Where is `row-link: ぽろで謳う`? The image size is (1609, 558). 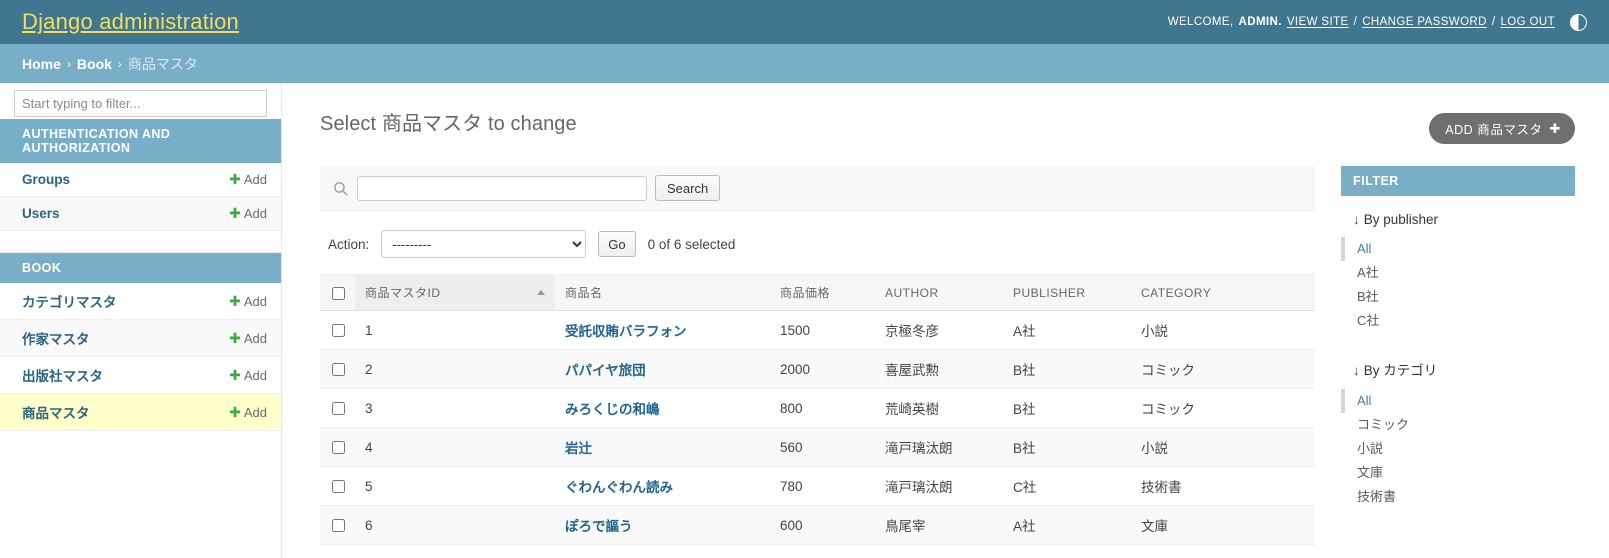
row-link: ぽろで謳う is located at coordinates (599, 526).